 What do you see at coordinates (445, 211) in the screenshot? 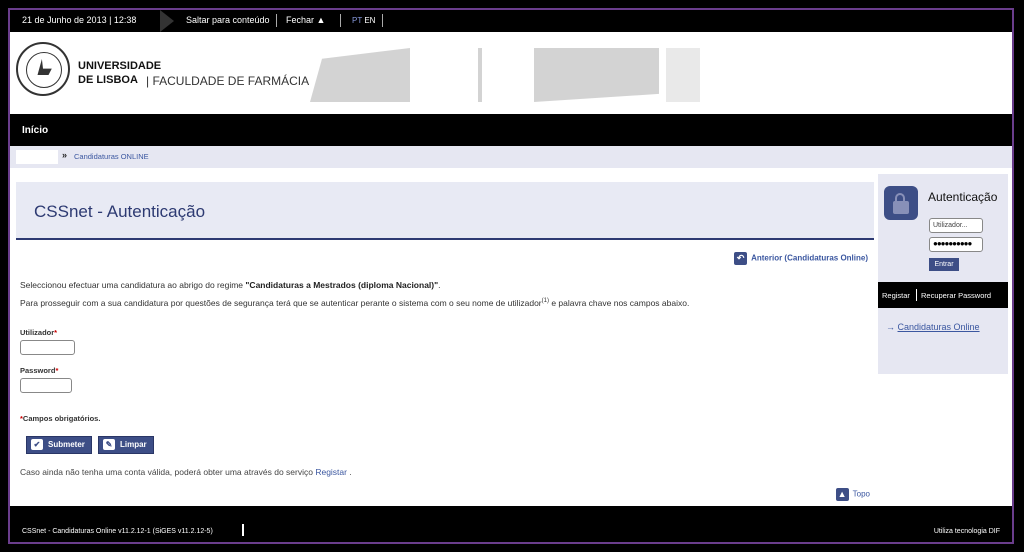
I see `title-box: CSSnet - Autenticação` at bounding box center [445, 211].